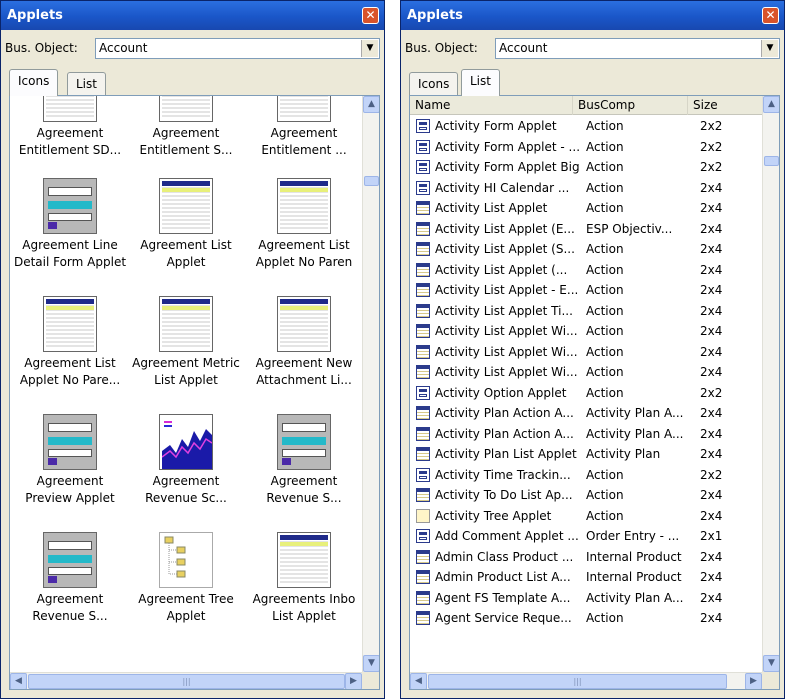  I want to click on table-row: Agent Service Reque... Action 2x4, so click(586, 618).